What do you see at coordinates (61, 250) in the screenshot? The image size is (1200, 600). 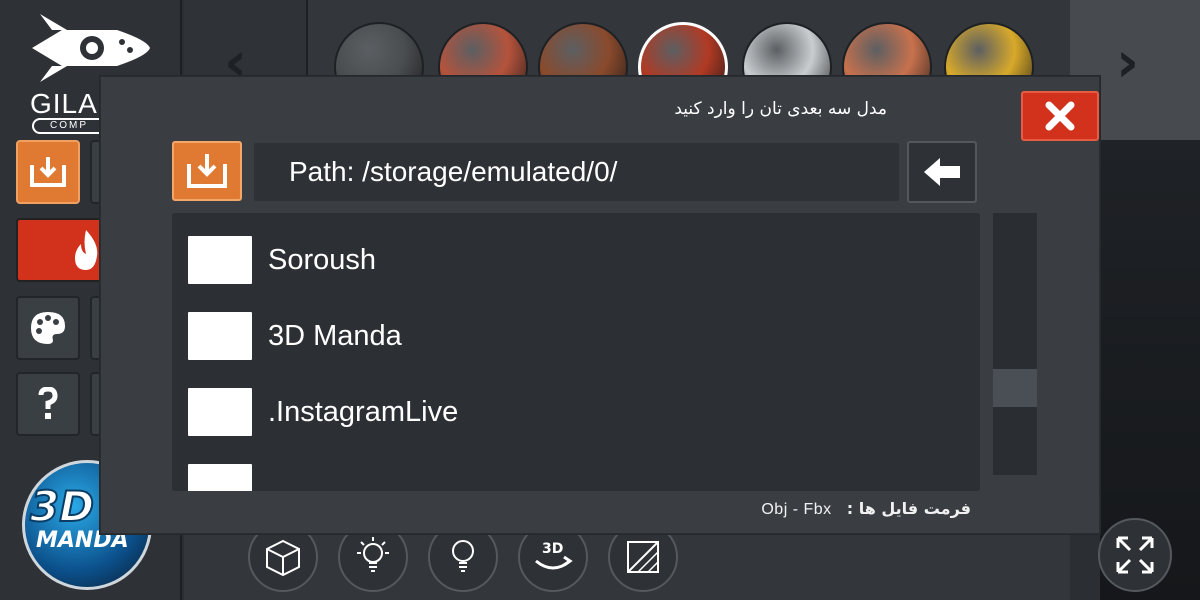 I see `fire-button` at bounding box center [61, 250].